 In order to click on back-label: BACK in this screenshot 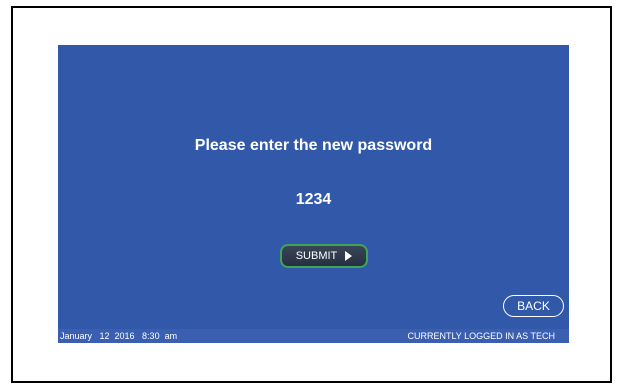, I will do `click(533, 306)`.